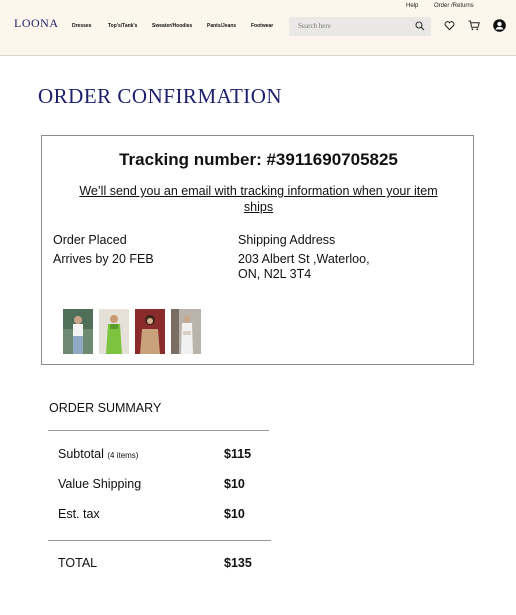 Image resolution: width=516 pixels, height=615 pixels. I want to click on subtotal-value: $115, so click(238, 454).